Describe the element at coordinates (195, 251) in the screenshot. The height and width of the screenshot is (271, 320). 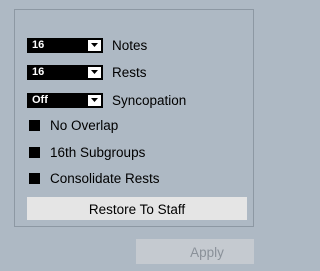
I see `apply-button: Apply` at that location.